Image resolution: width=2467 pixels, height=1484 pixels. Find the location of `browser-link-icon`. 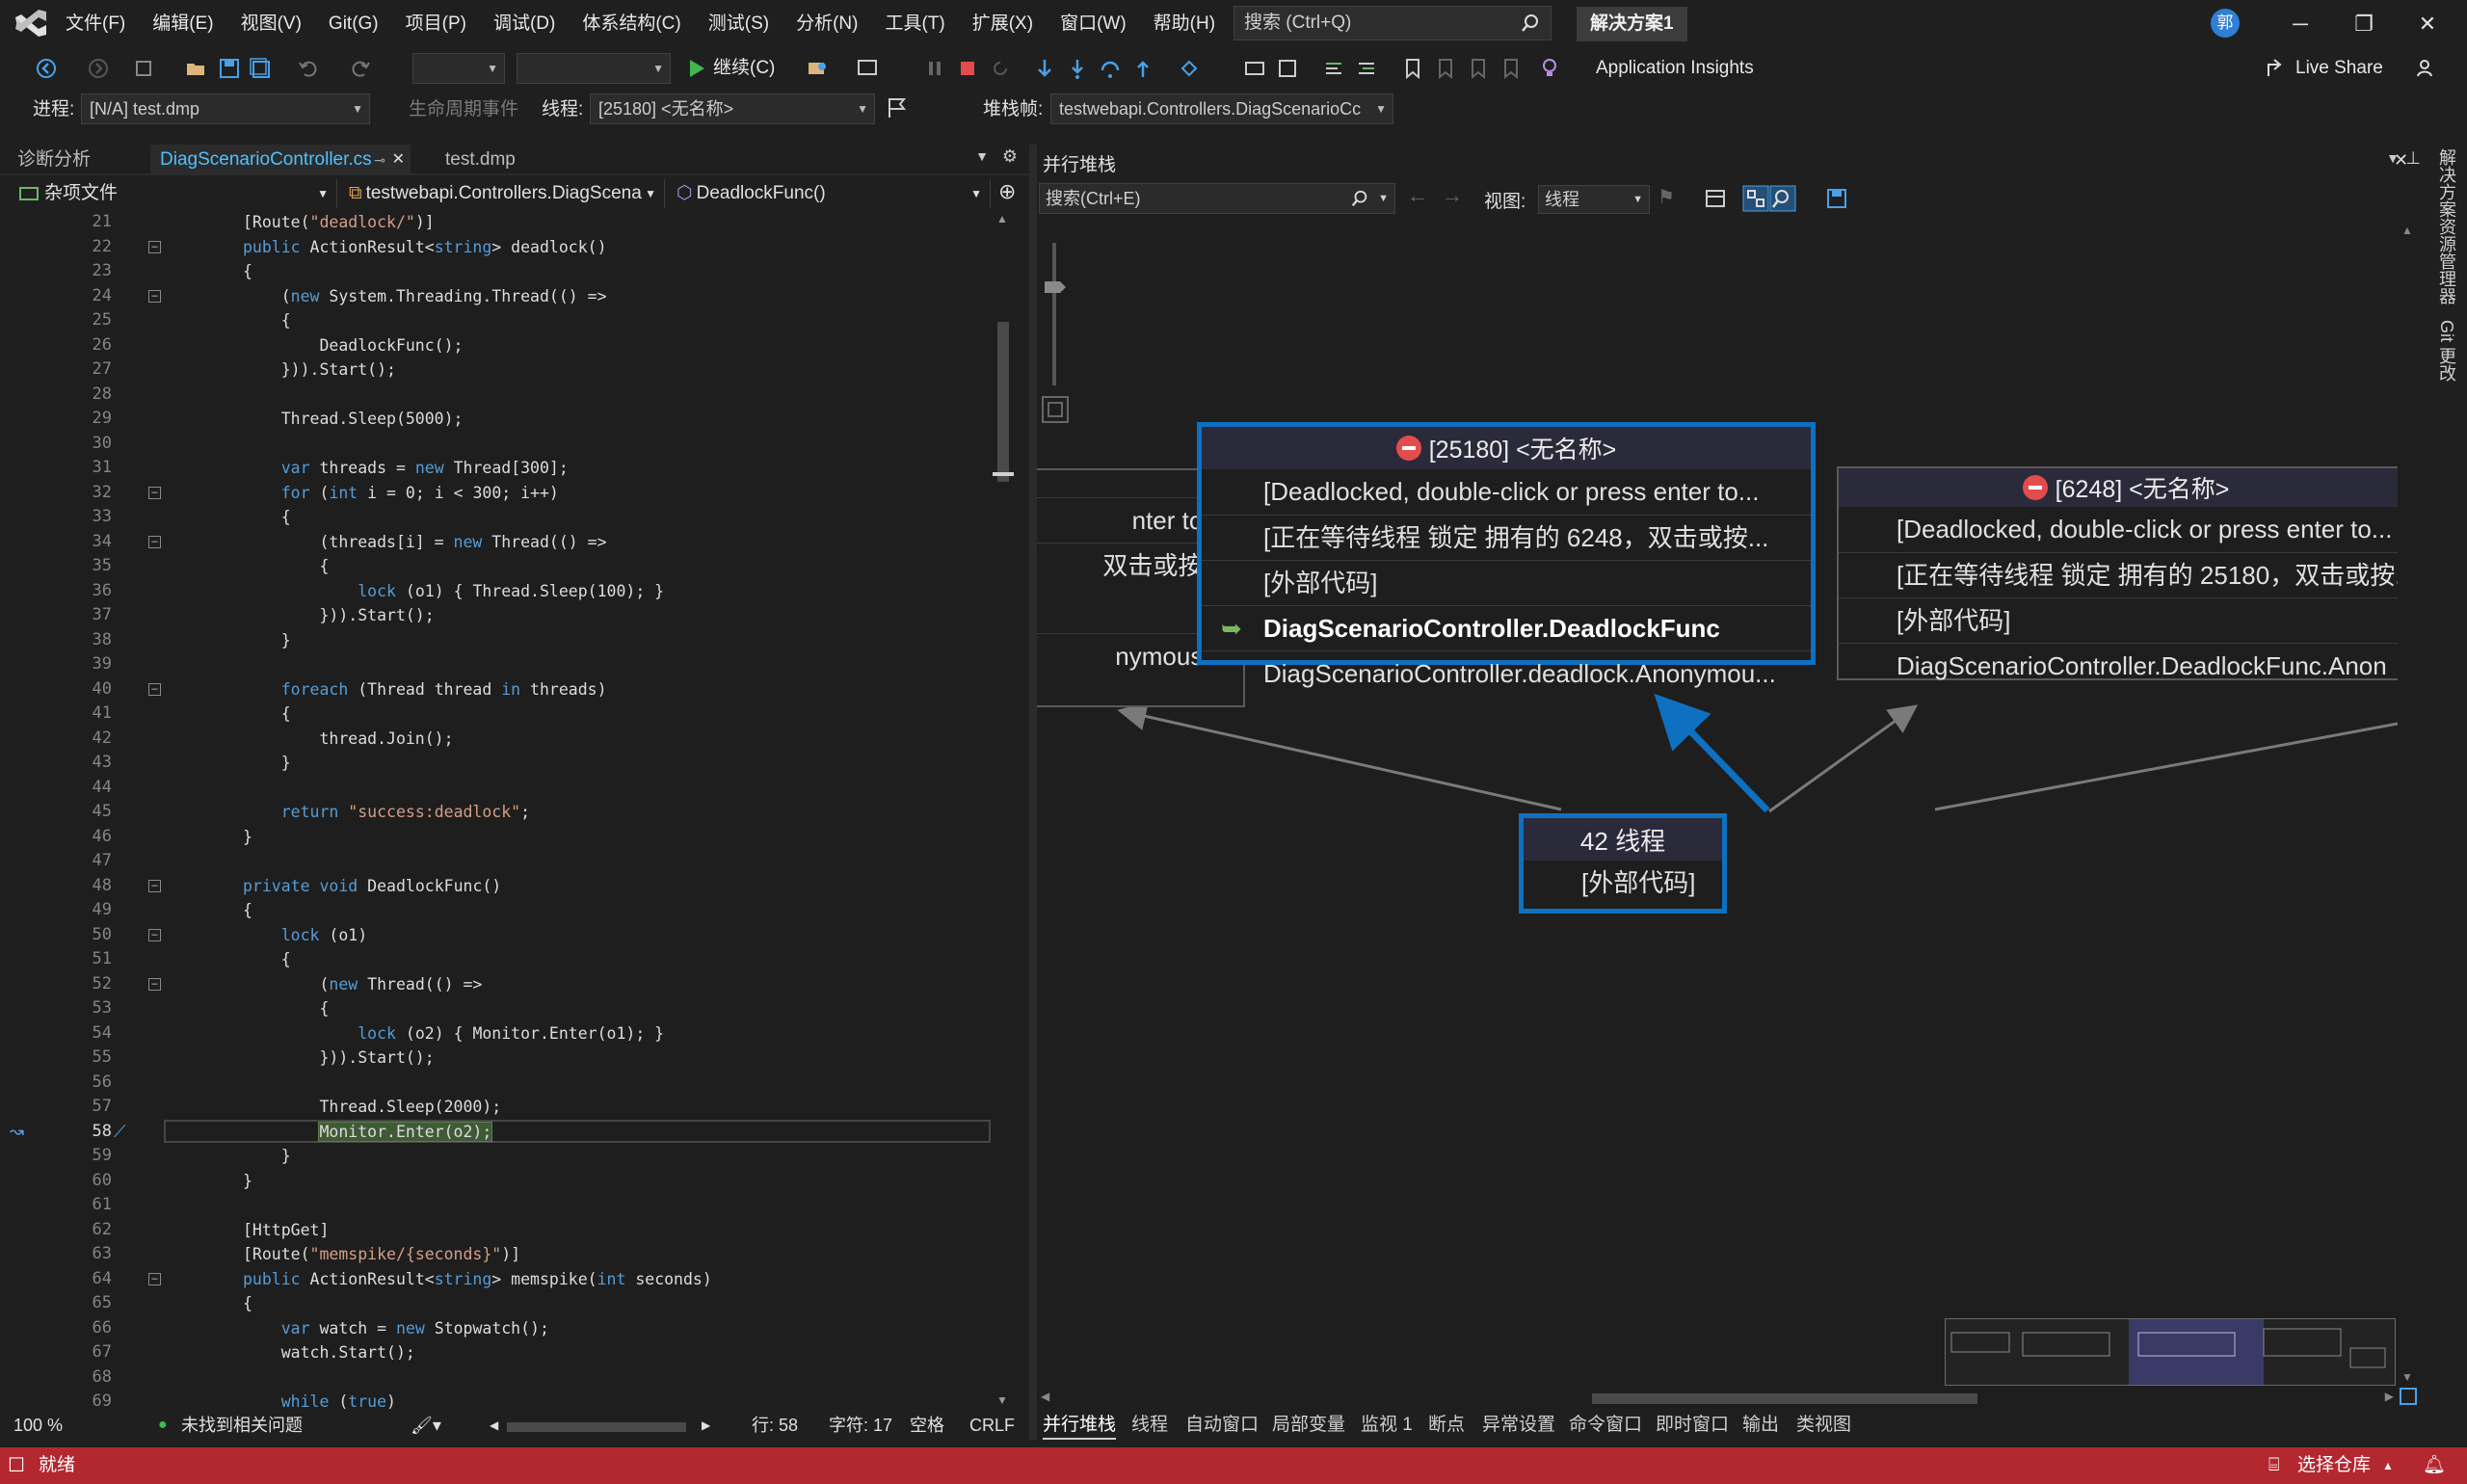

browser-link-icon is located at coordinates (1254, 68).